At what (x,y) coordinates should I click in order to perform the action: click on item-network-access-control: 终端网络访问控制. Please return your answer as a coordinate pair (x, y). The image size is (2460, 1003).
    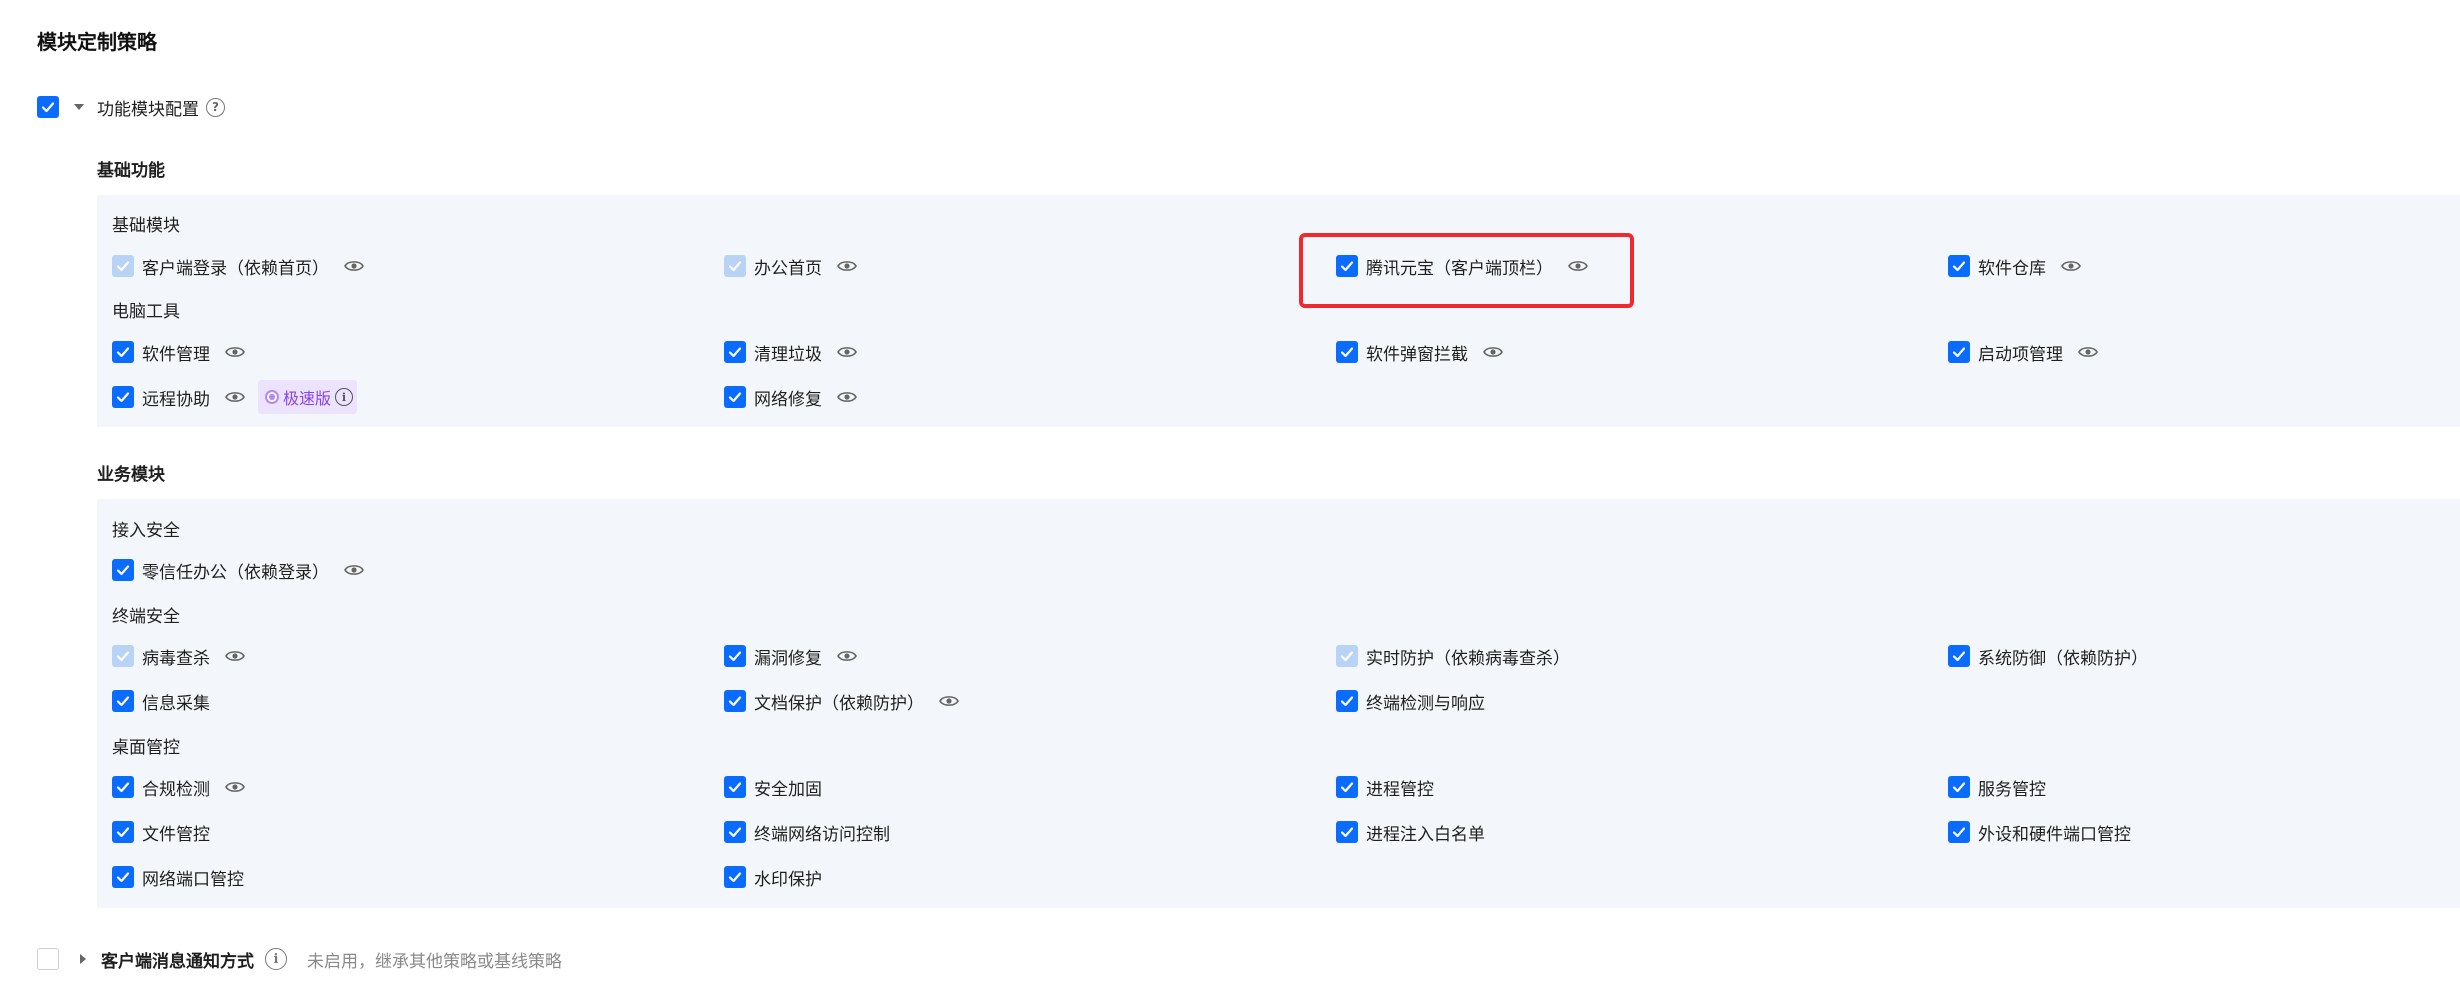
    Looking at the image, I should click on (807, 832).